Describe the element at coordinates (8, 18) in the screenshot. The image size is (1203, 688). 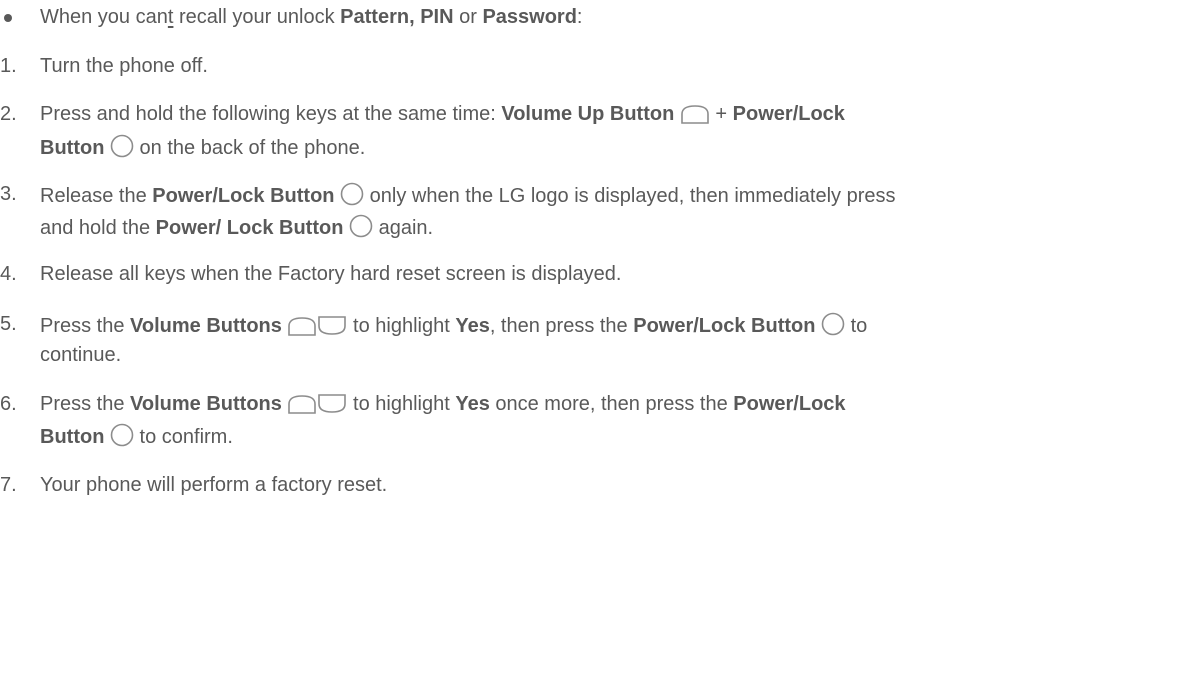
I see `bullet-dot` at that location.